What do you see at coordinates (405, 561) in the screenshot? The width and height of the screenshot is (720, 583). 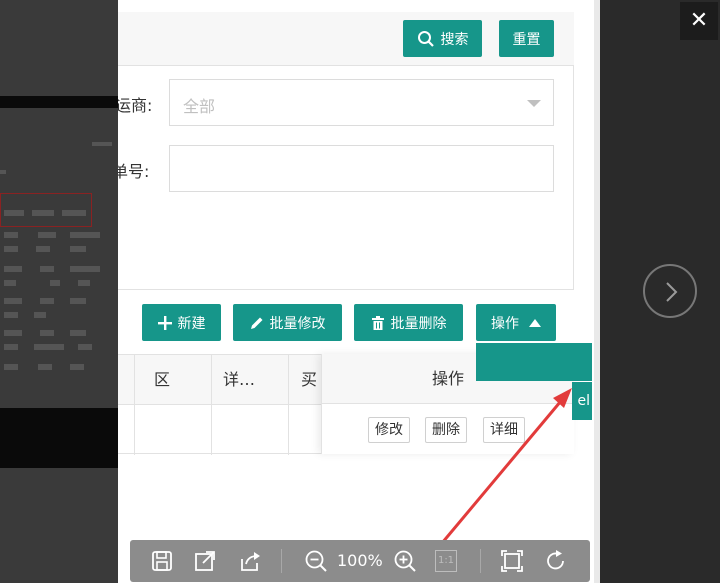 I see `zoom-in-icon` at bounding box center [405, 561].